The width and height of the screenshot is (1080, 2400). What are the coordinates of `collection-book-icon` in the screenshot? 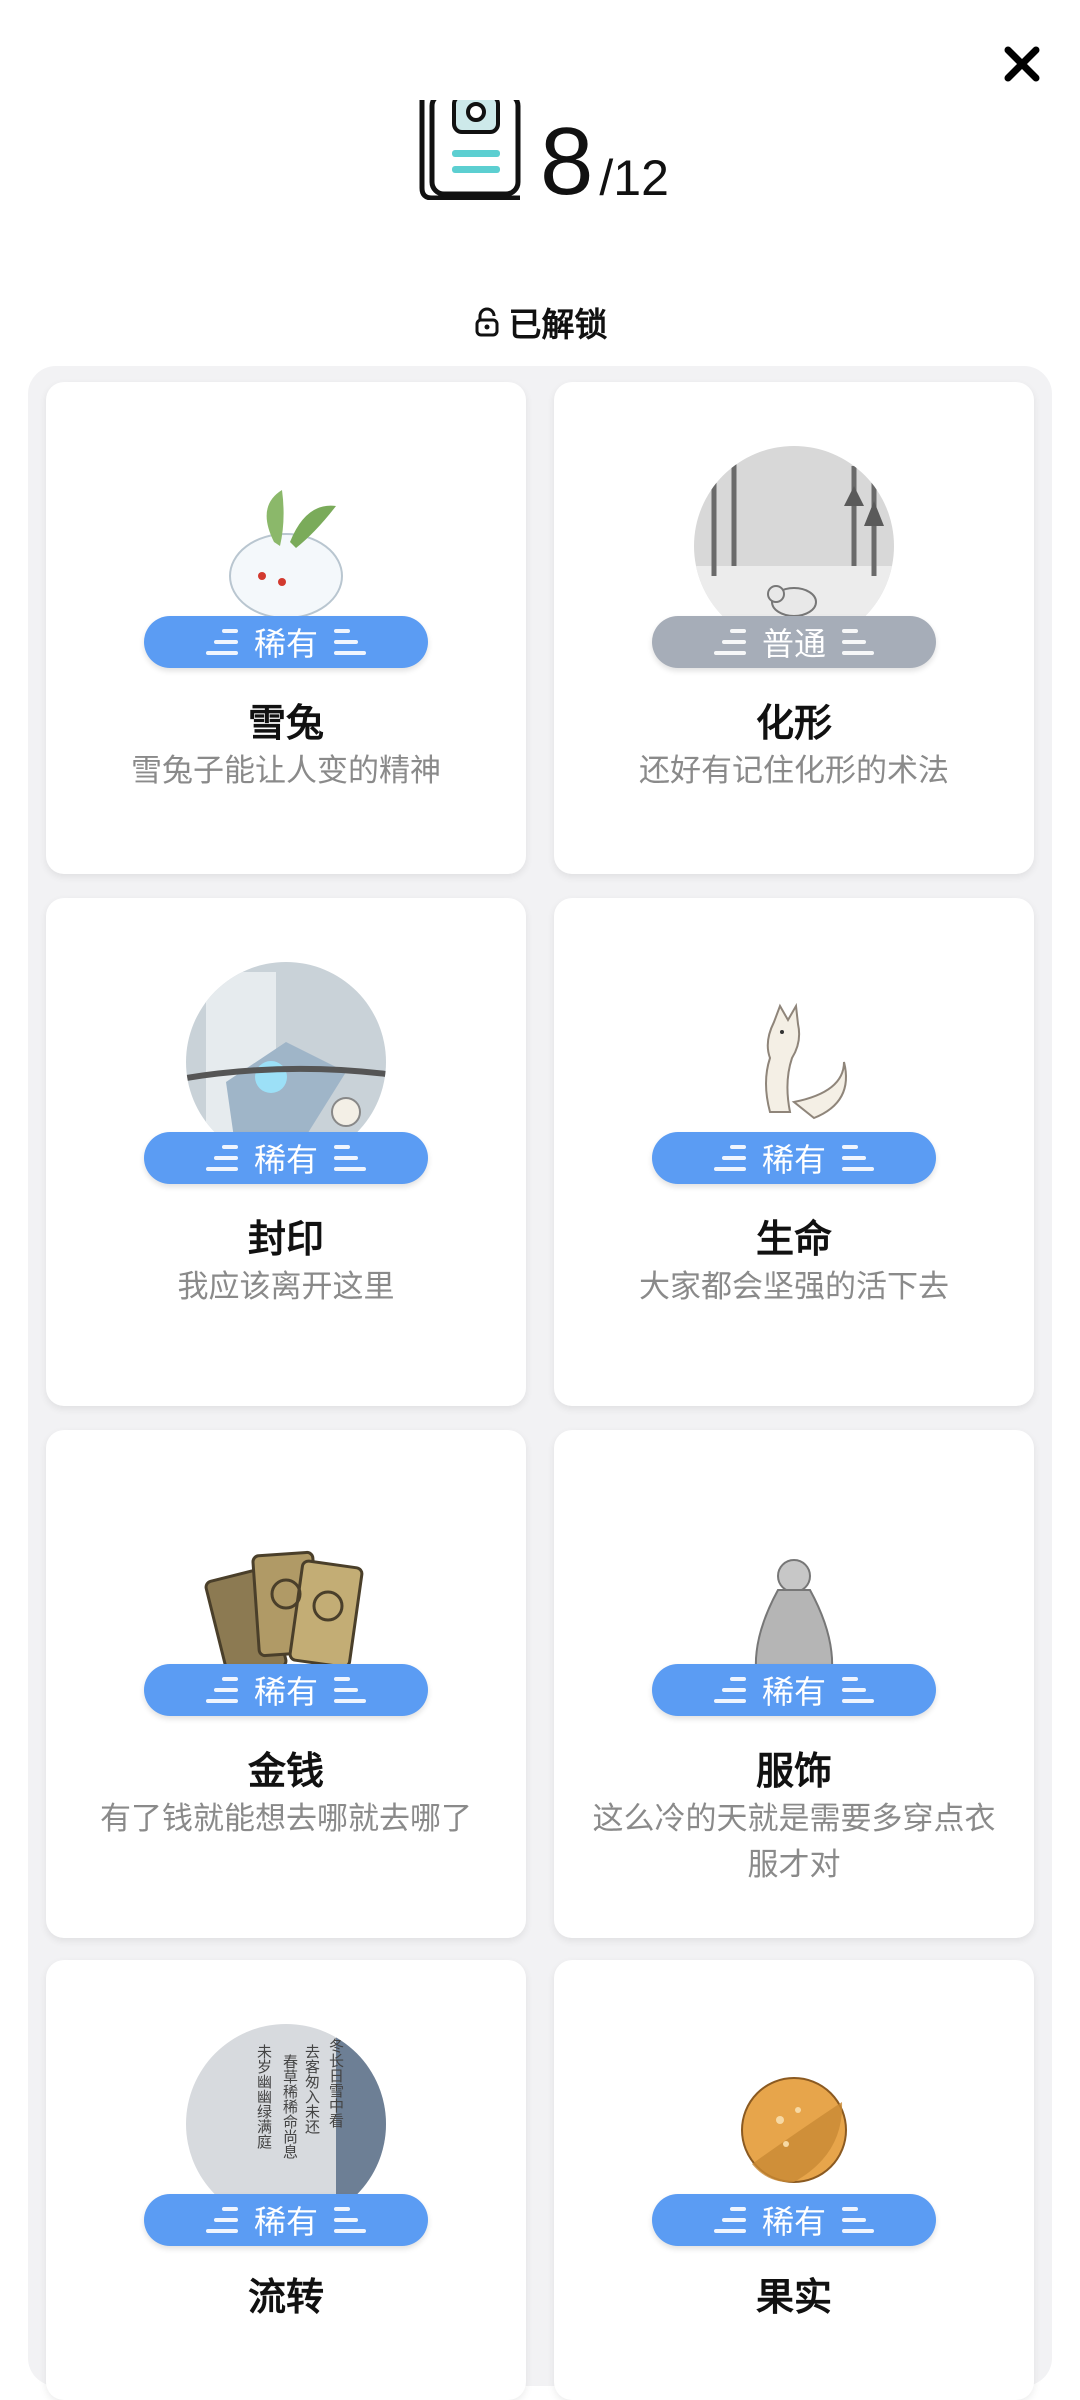 It's located at (470, 150).